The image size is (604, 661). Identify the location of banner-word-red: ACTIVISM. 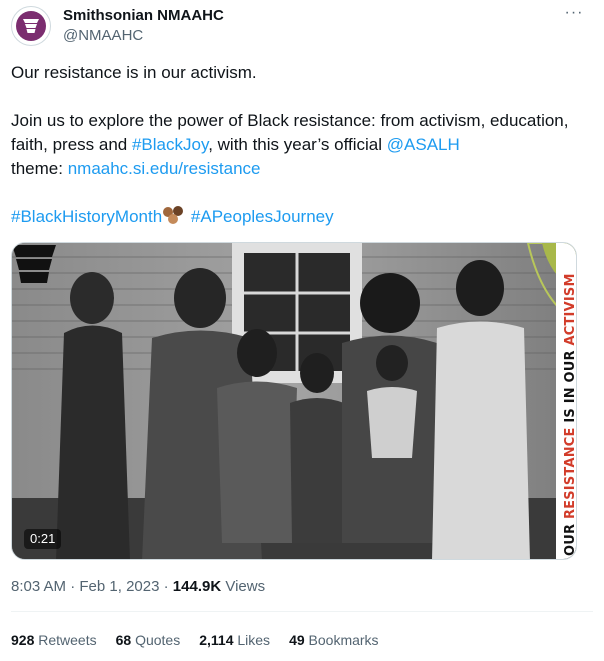
(570, 309).